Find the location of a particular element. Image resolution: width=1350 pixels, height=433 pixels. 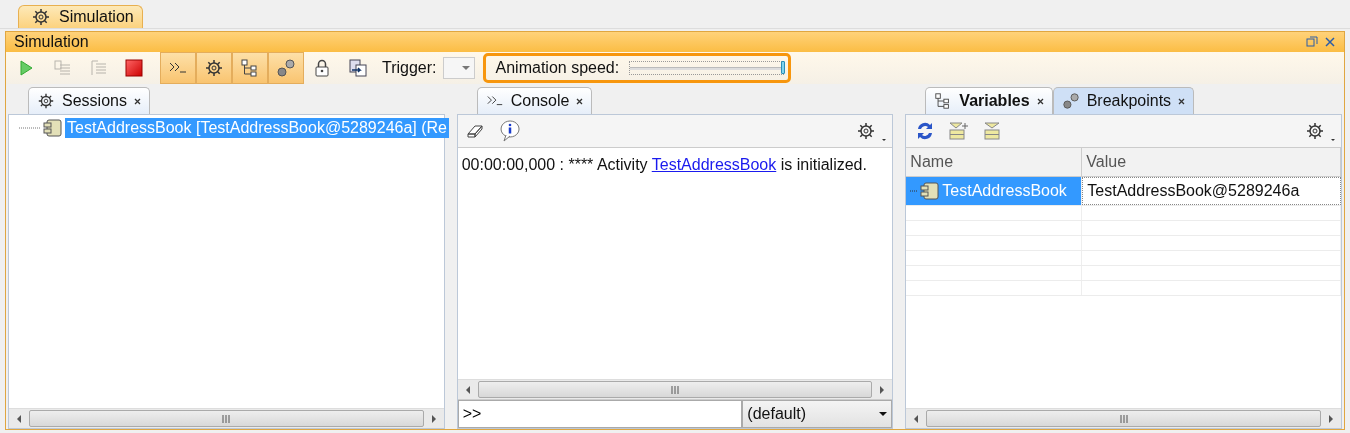

tree-button is located at coordinates (250, 68).